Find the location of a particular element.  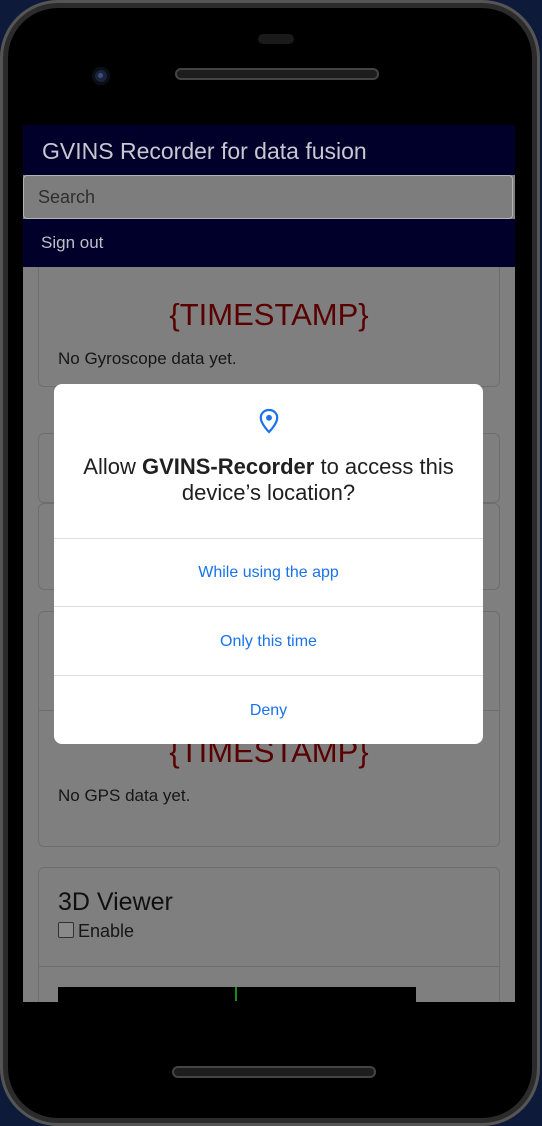

viewer-card: 3D Viewer Enable is located at coordinates (269, 934).